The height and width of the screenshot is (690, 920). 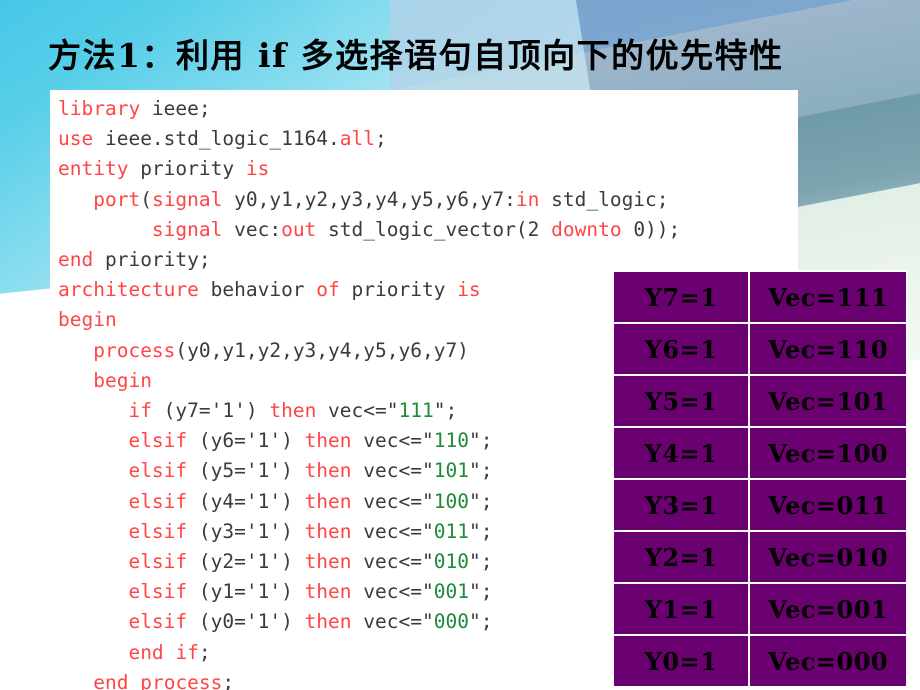 What do you see at coordinates (828, 661) in the screenshot?
I see `truth-table-result-cell: Vec=000` at bounding box center [828, 661].